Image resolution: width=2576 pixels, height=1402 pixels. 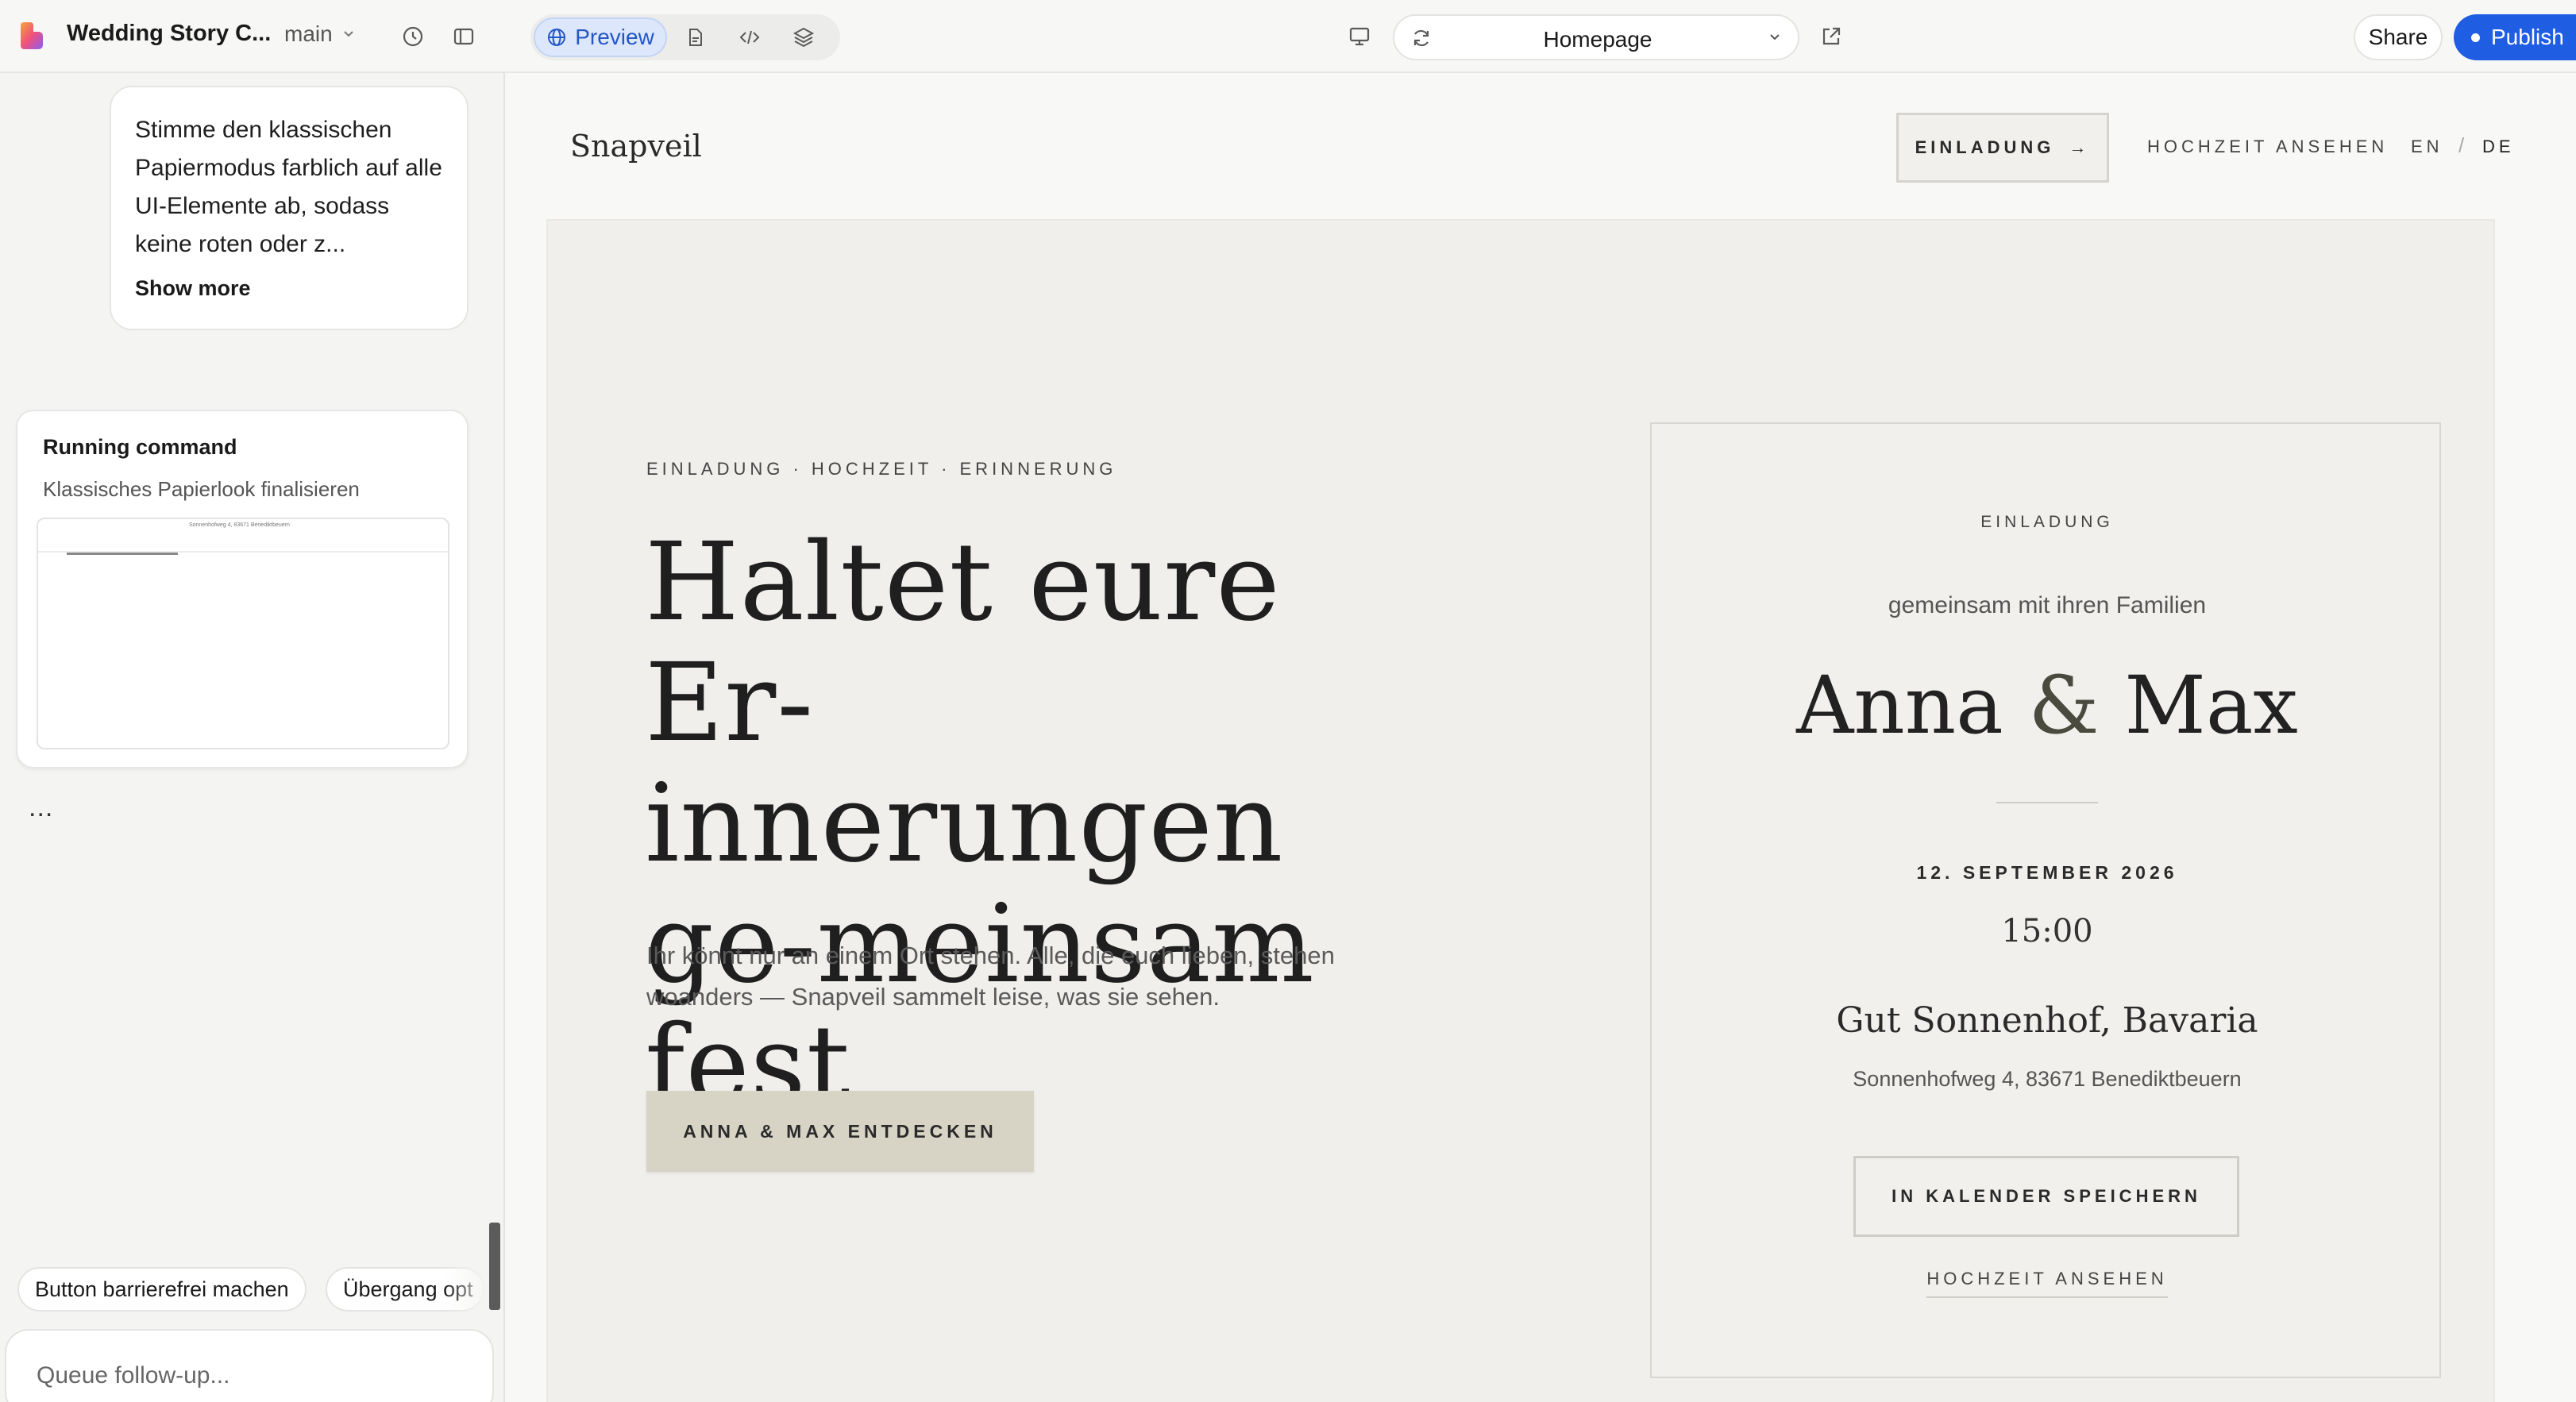 What do you see at coordinates (413, 37) in the screenshot?
I see `history-icon` at bounding box center [413, 37].